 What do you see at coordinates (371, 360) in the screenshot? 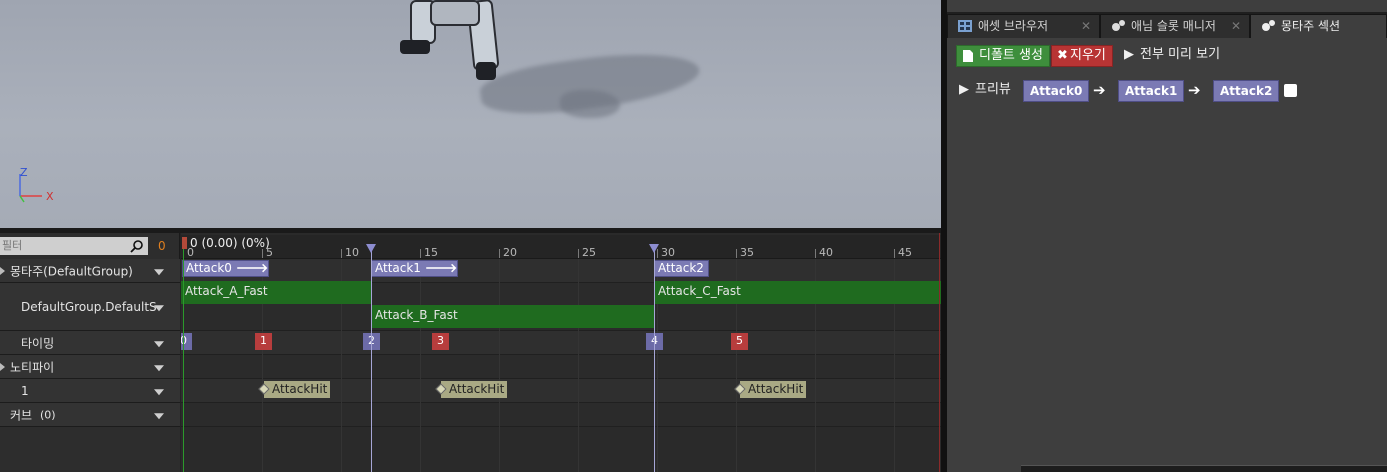
I see `section-line` at bounding box center [371, 360].